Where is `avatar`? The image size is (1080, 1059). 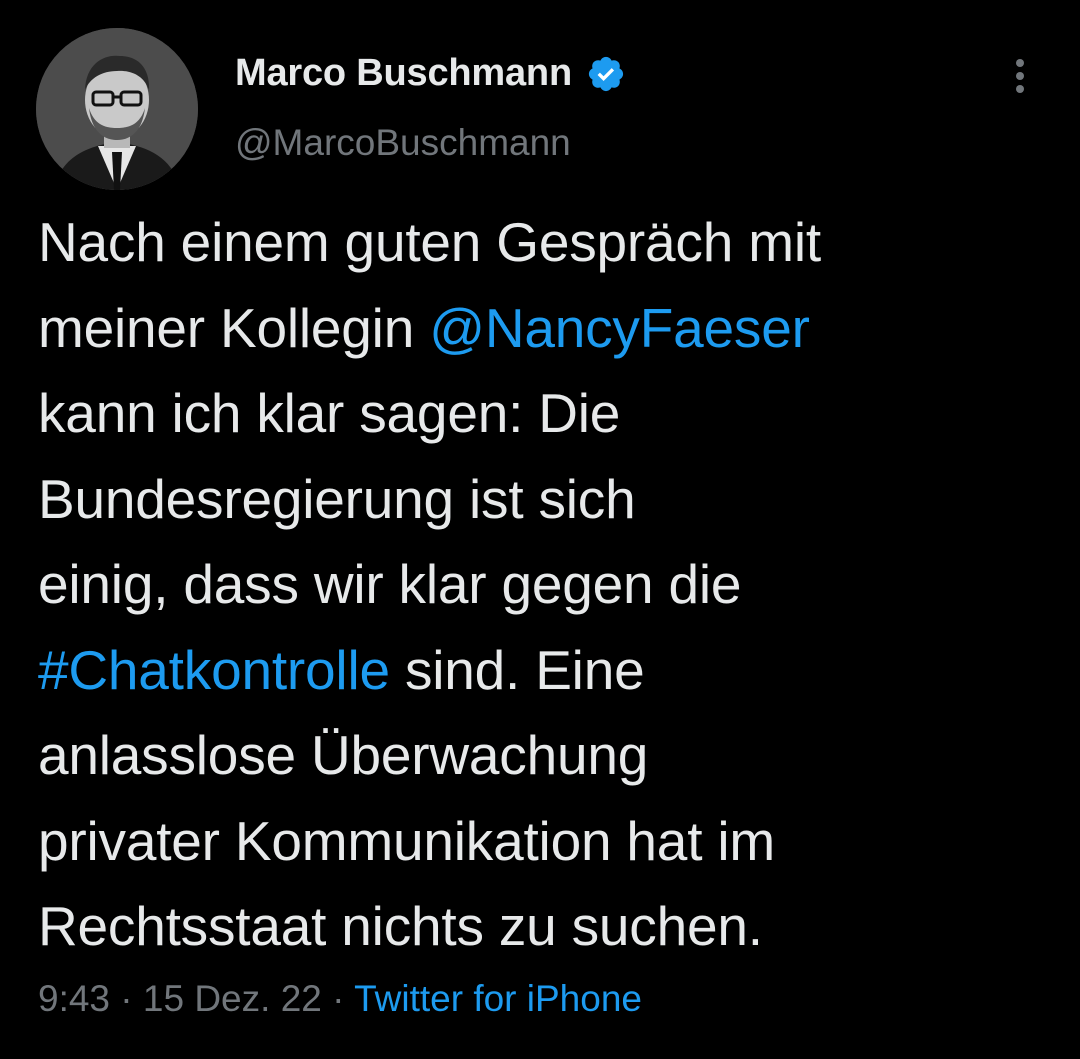 avatar is located at coordinates (117, 109).